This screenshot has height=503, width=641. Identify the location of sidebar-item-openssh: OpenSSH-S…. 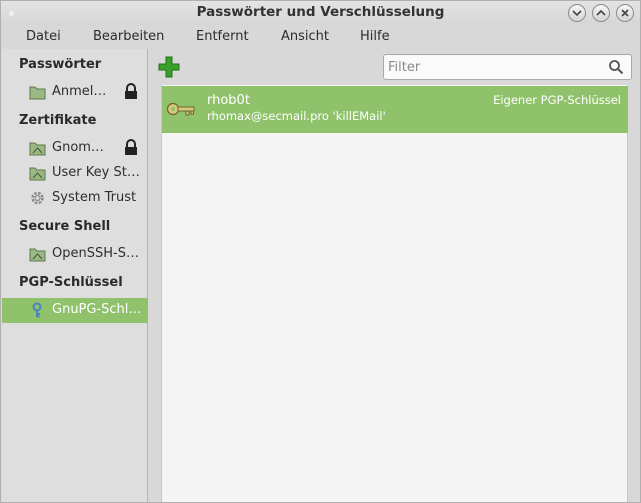
(75, 254).